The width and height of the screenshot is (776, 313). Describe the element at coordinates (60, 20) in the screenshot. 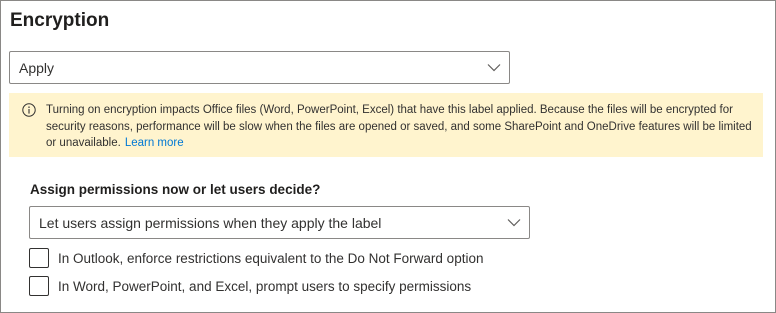

I see `section-title: Encryption` at that location.